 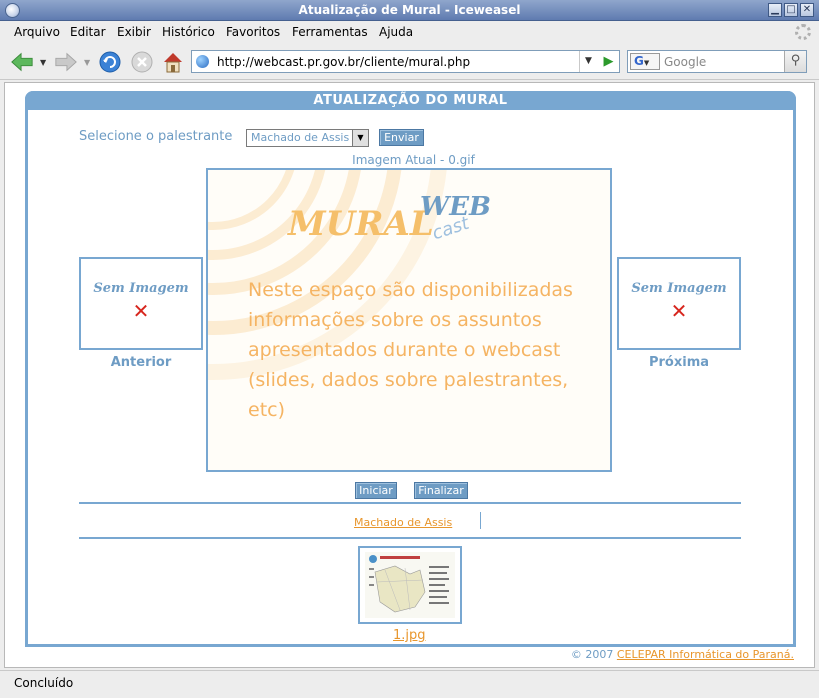 I want to click on menu-favoritos: Favoritos, so click(x=253, y=32).